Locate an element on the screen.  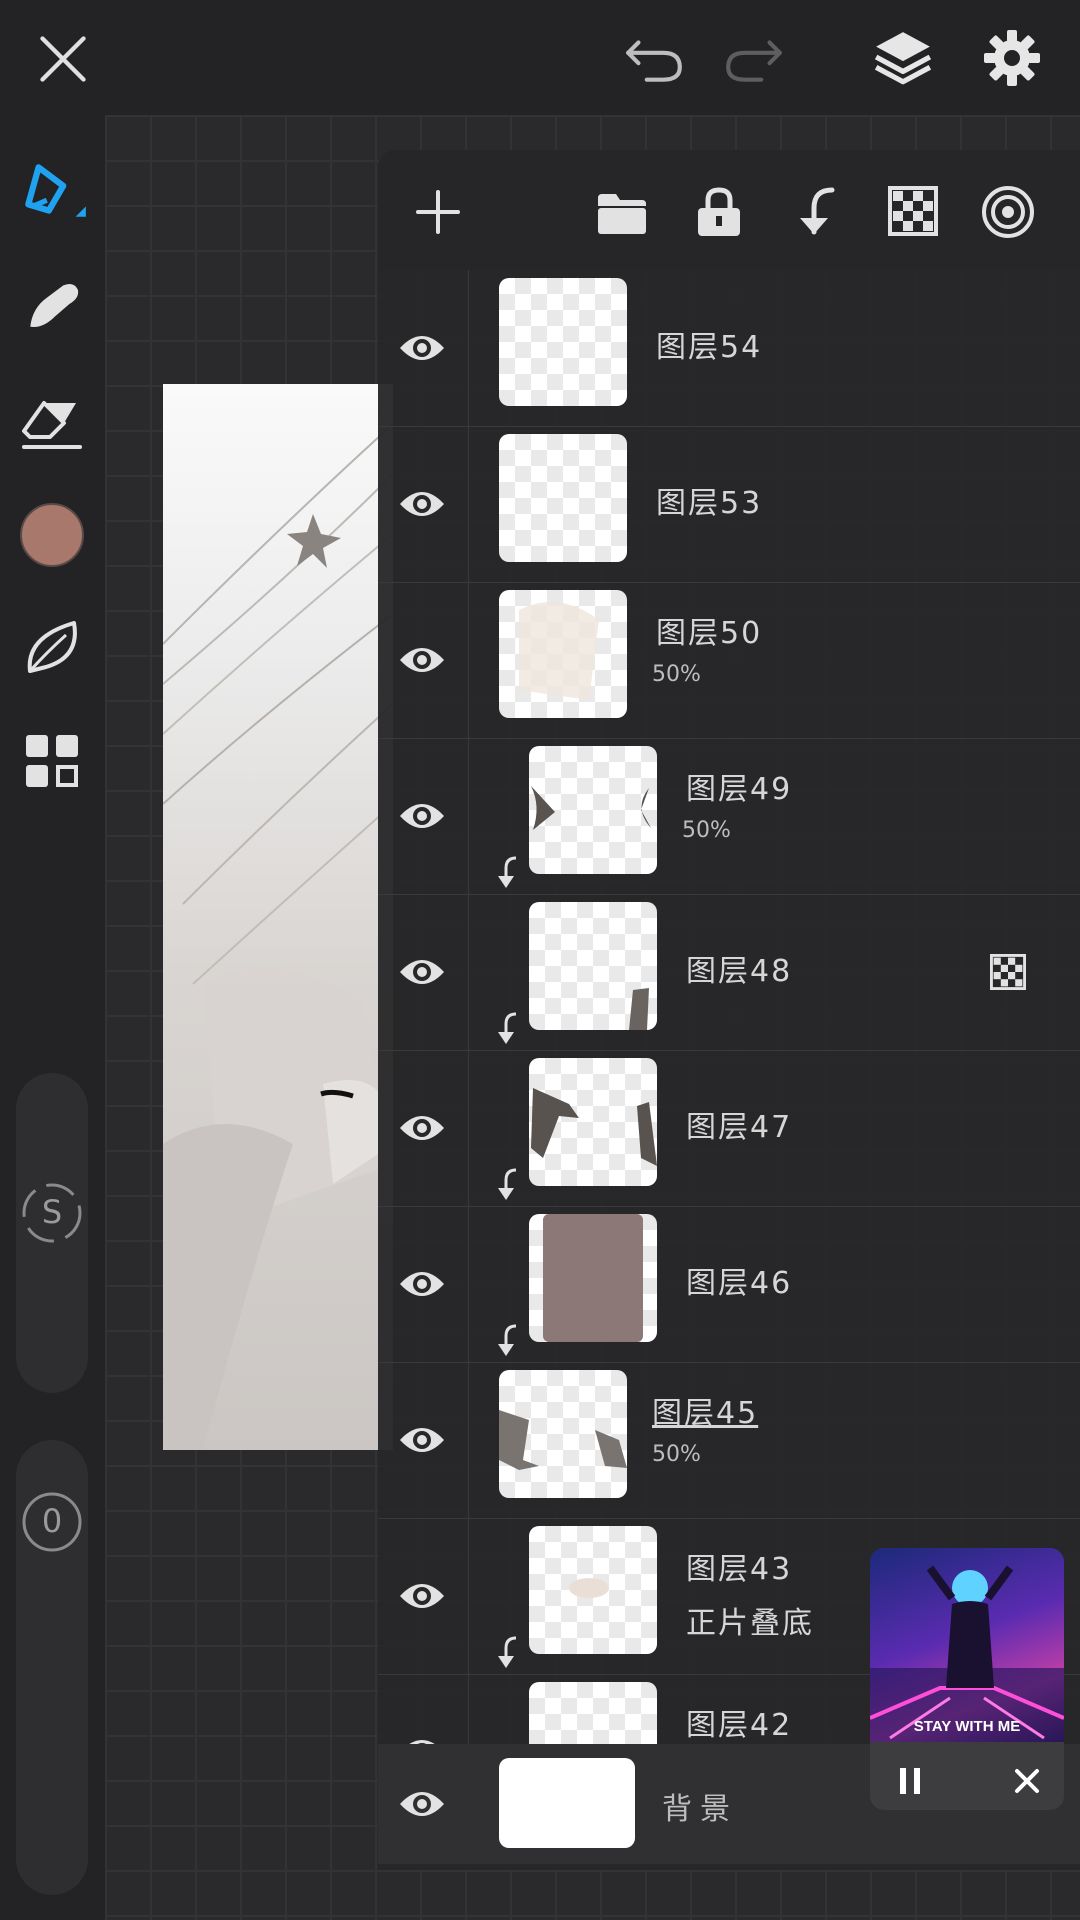
add-layer-icon is located at coordinates (438, 212).